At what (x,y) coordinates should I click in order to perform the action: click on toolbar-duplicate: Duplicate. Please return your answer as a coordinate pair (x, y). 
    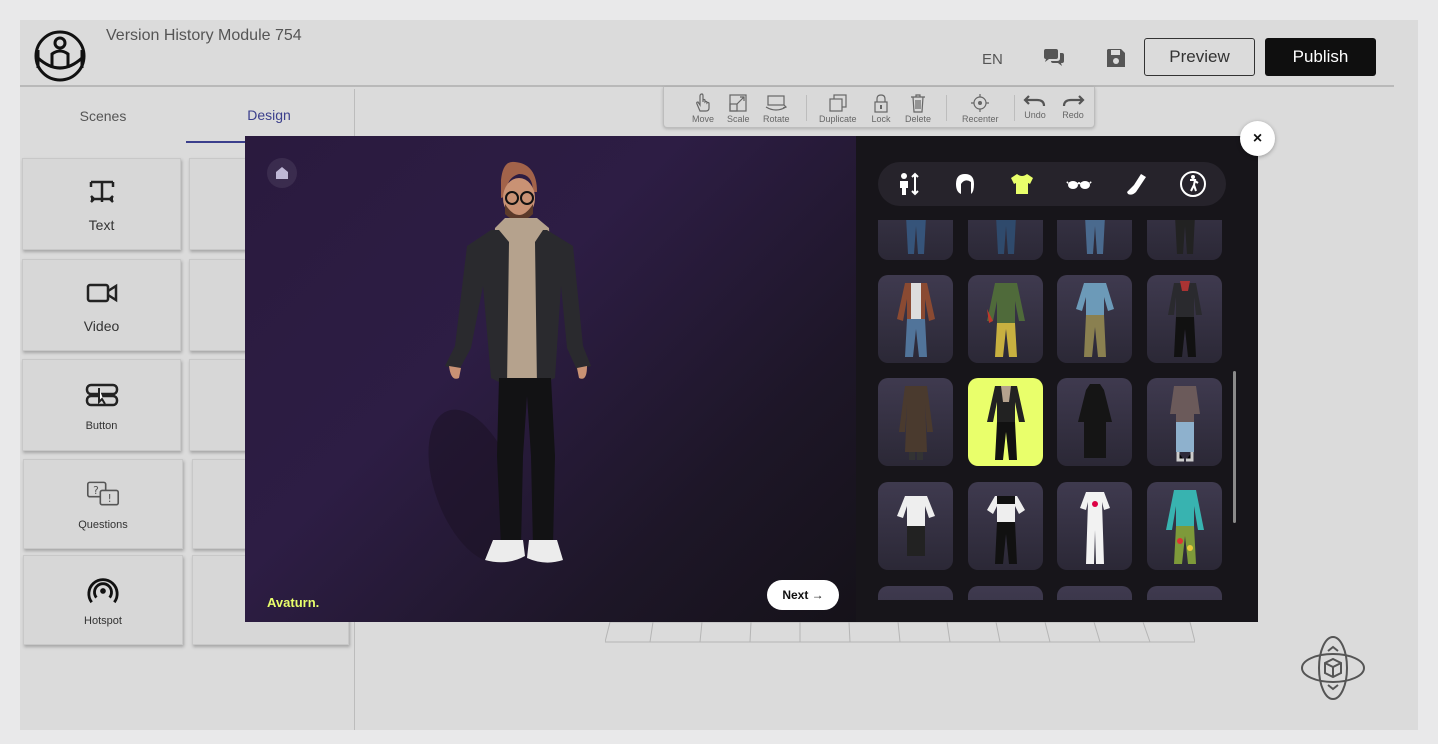
    Looking at the image, I should click on (838, 108).